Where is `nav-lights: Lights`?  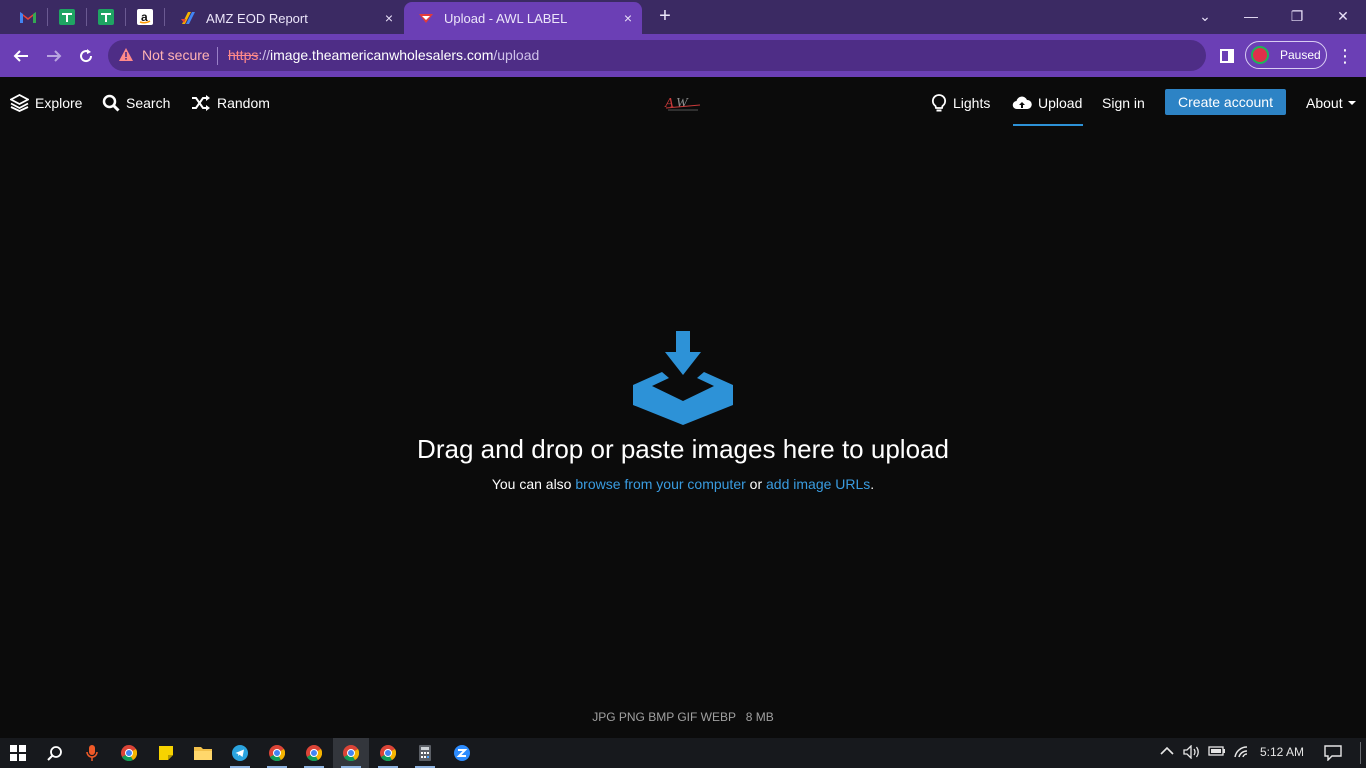
nav-lights: Lights is located at coordinates (960, 103).